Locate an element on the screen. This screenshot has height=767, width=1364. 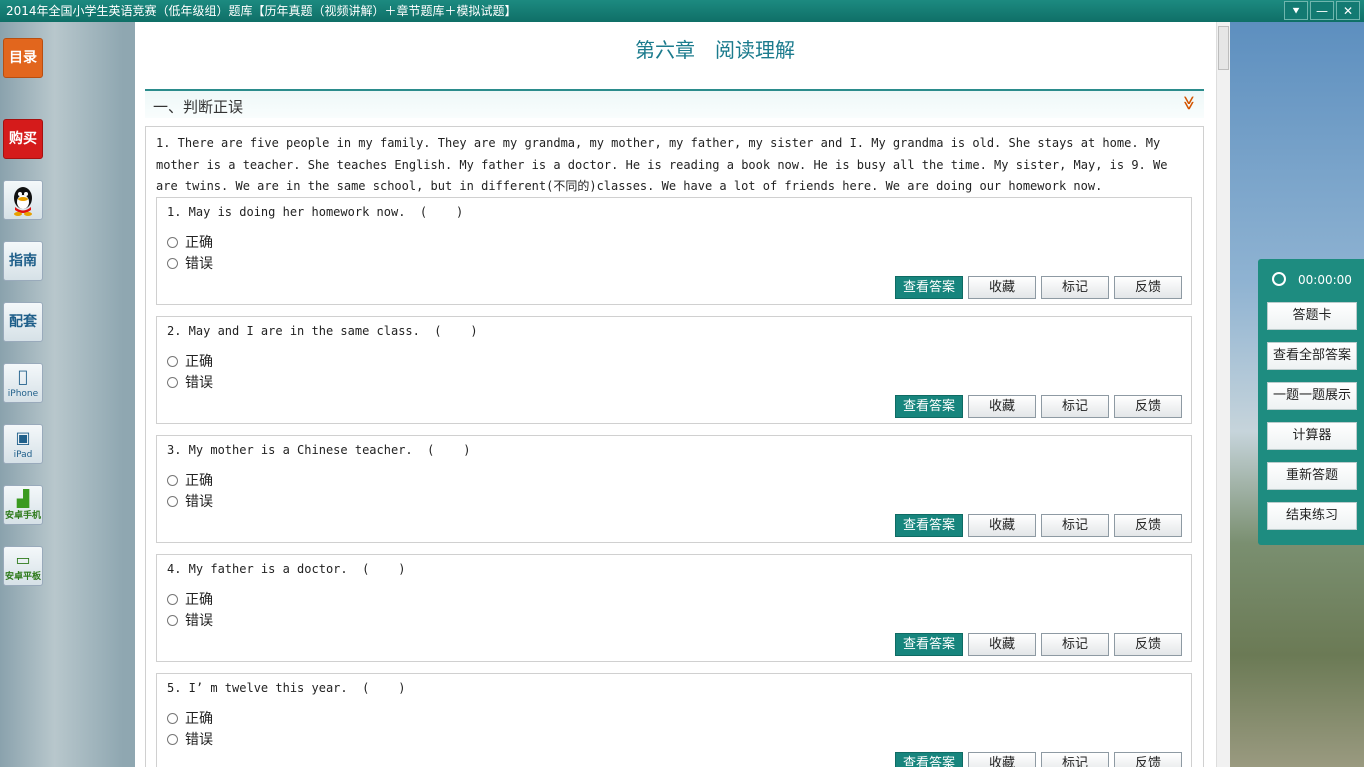
scrollbar-thumb is located at coordinates (1223, 48).